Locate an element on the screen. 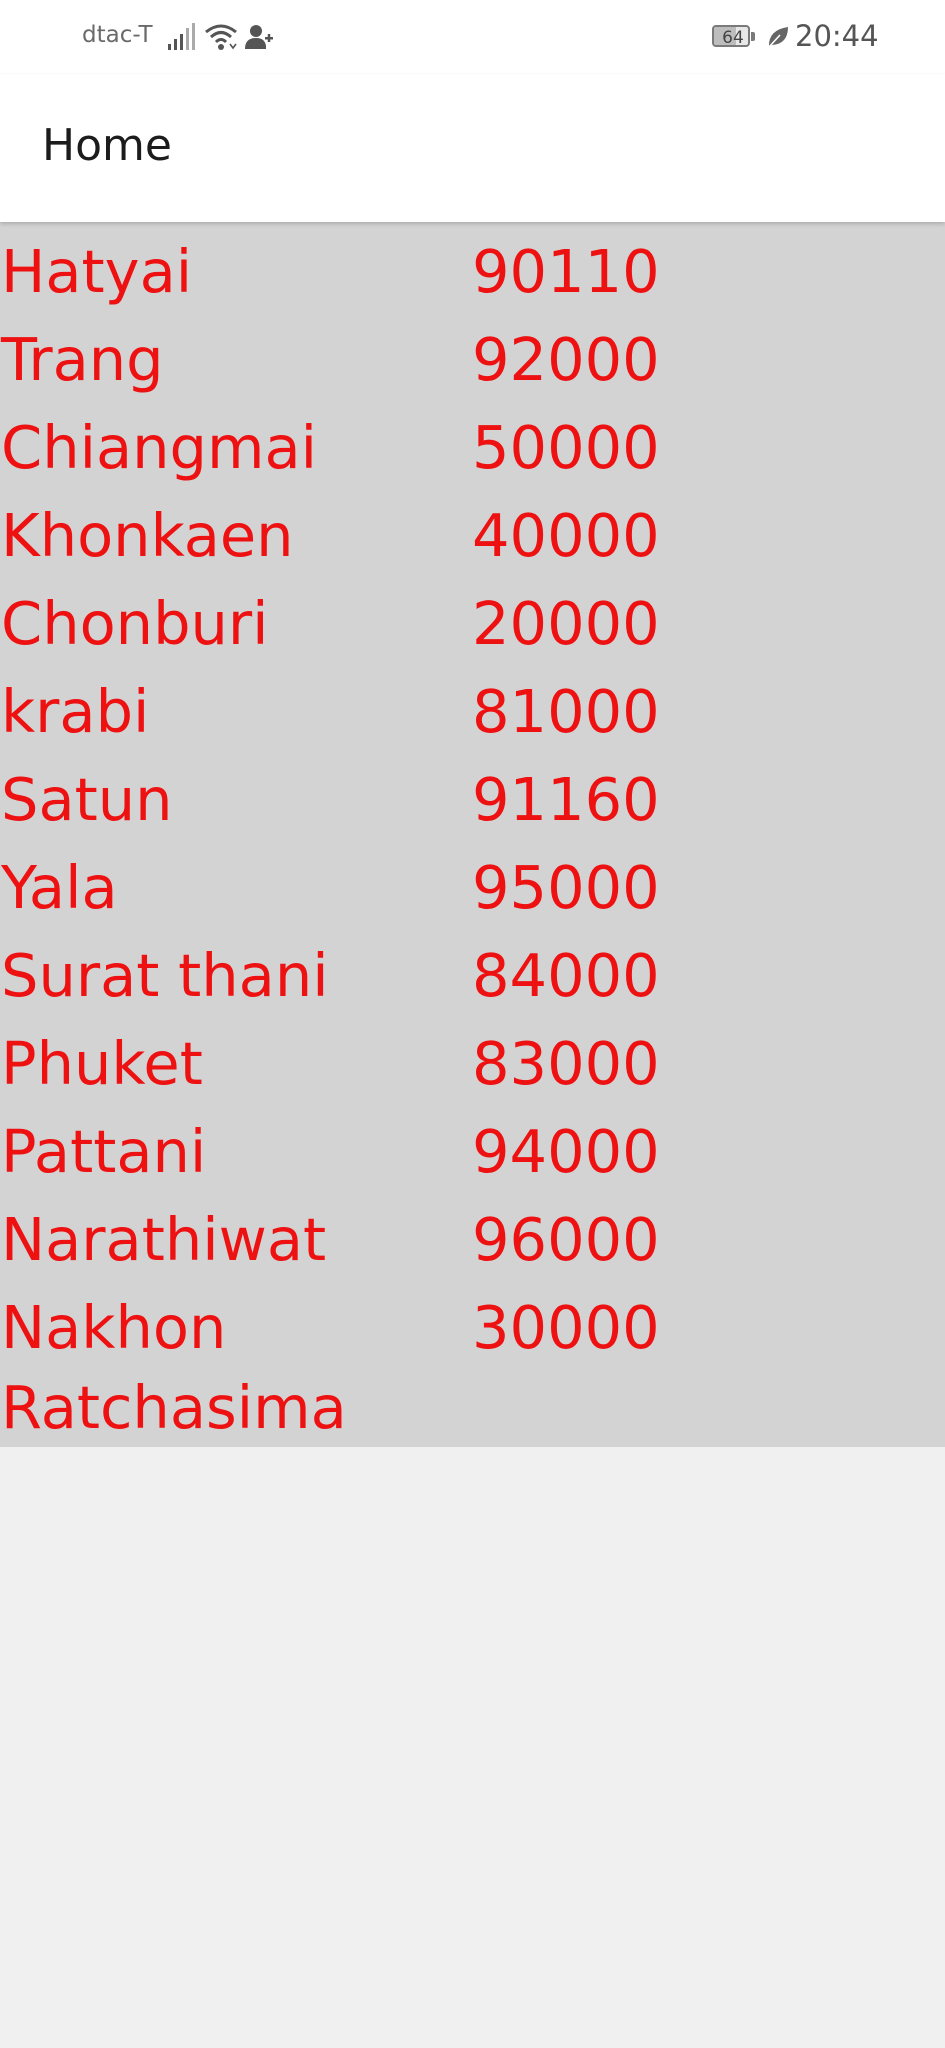  postal-code: 83000 is located at coordinates (566, 1063).